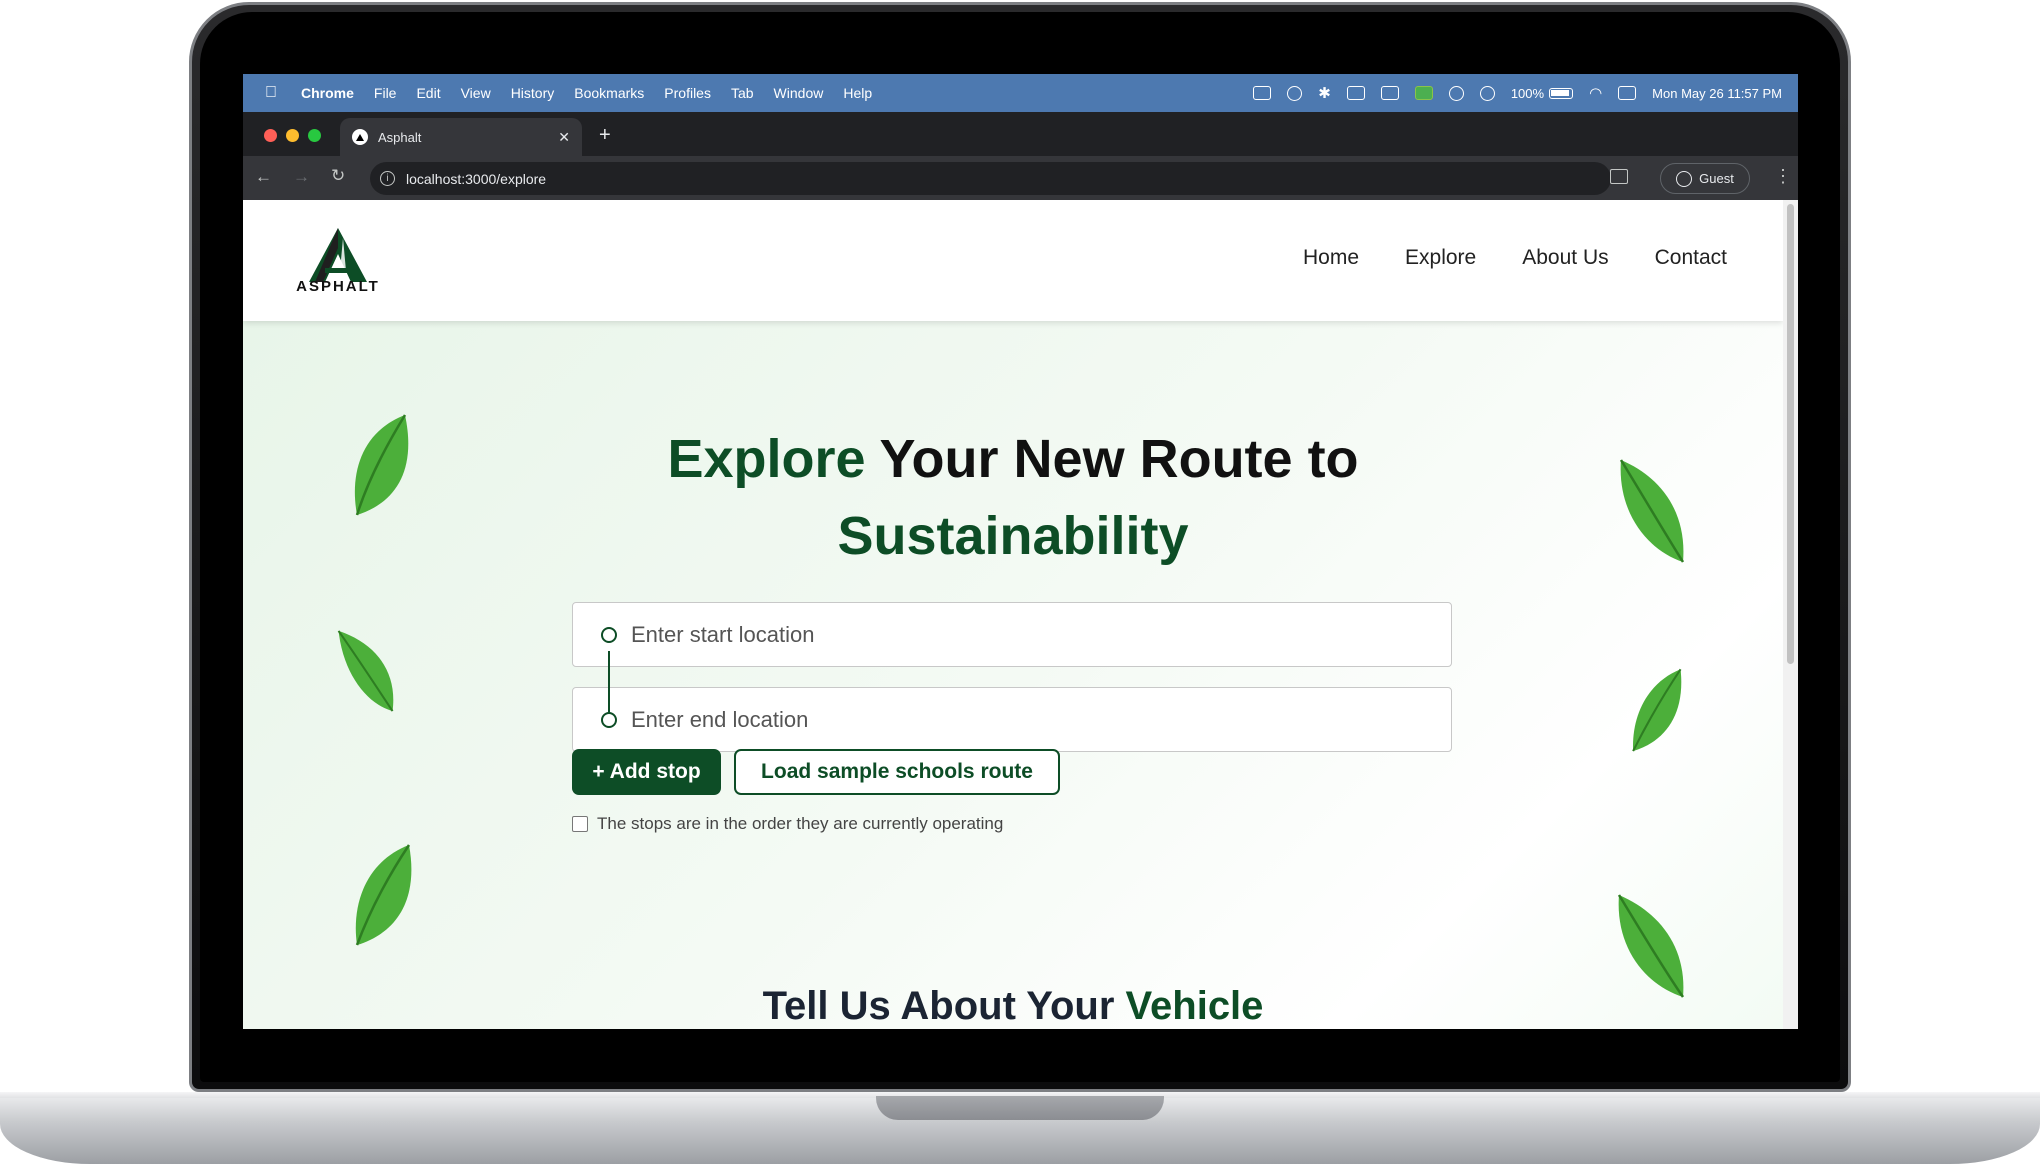  I want to click on site-info-icon: i, so click(387, 178).